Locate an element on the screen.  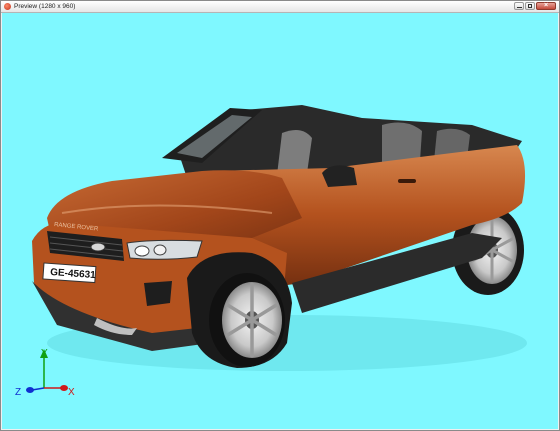
fog-light is located at coordinates (158, 293).